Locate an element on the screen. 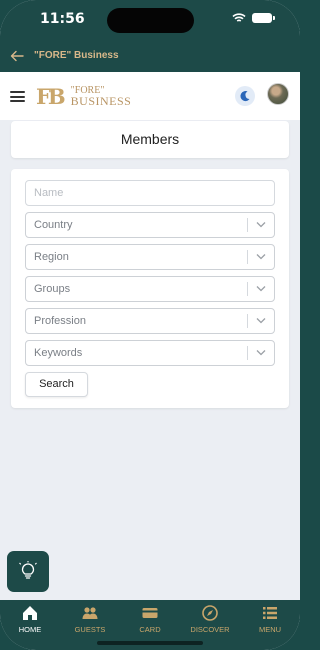 This screenshot has height=650, width=320. app-header: FB "FORE" BUSINESS is located at coordinates (150, 96).